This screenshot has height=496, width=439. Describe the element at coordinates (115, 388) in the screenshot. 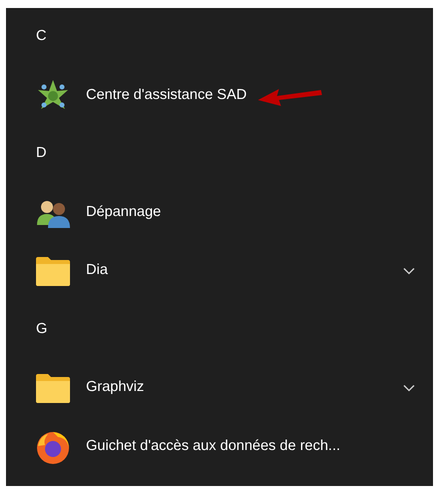

I see `app-name: Graphviz` at that location.